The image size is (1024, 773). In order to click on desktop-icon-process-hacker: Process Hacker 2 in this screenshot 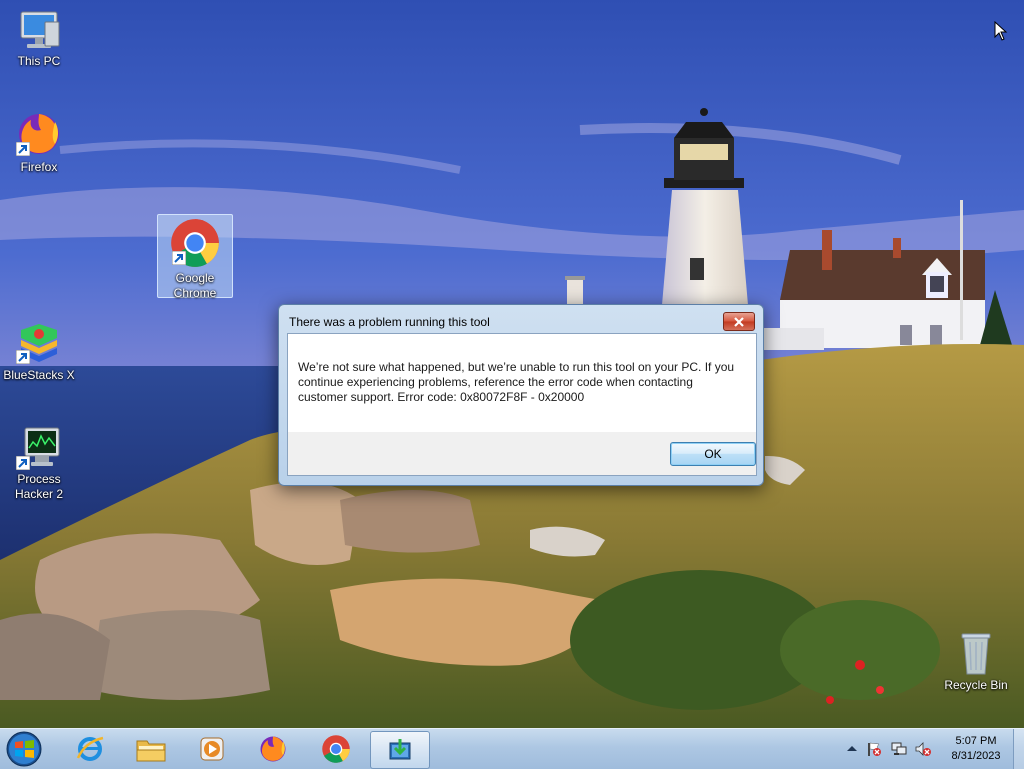, I will do `click(39, 467)`.